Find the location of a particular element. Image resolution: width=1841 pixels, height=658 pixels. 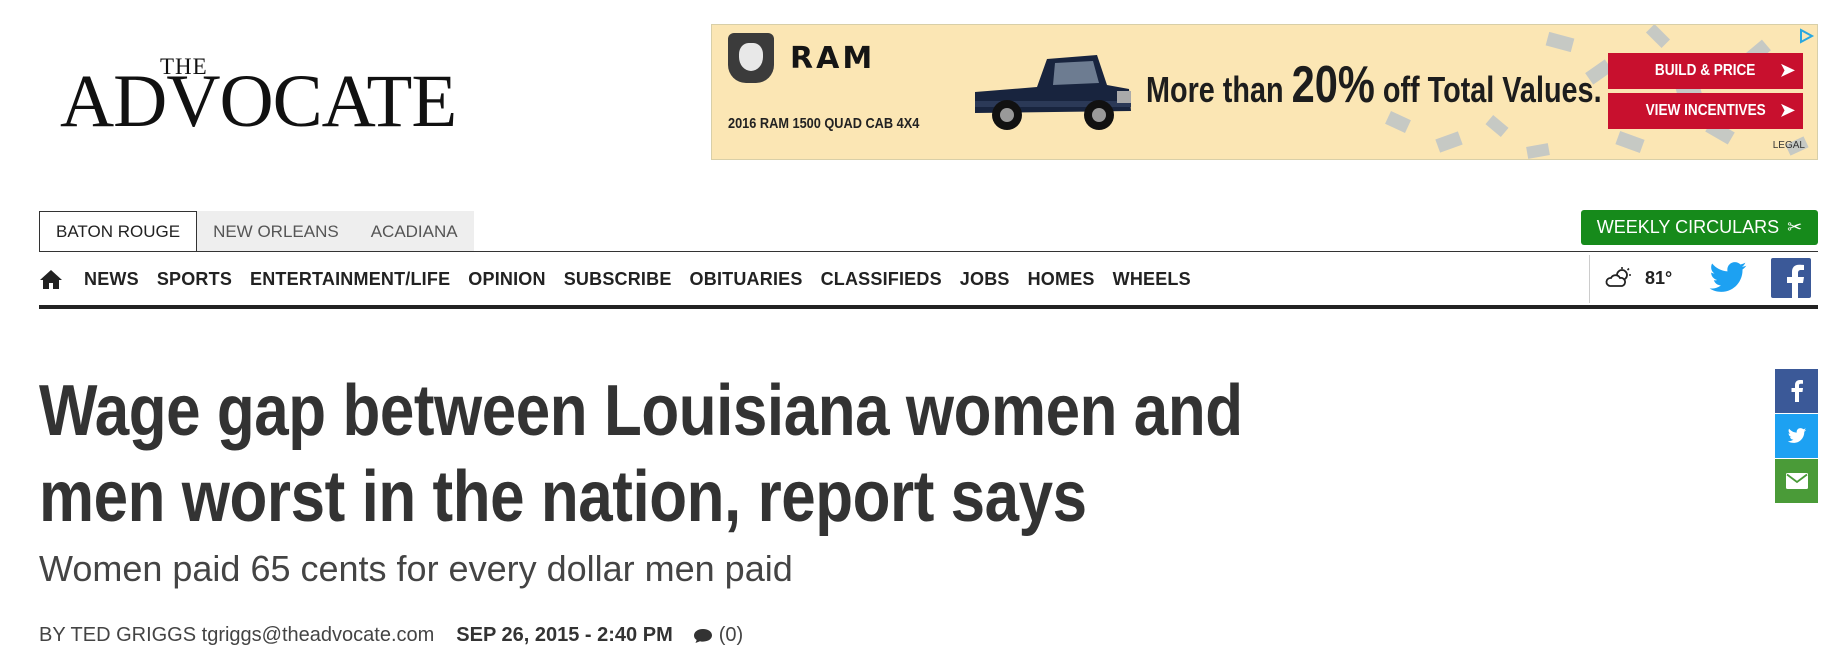

partly-cloudy-icon is located at coordinates (1618, 277).